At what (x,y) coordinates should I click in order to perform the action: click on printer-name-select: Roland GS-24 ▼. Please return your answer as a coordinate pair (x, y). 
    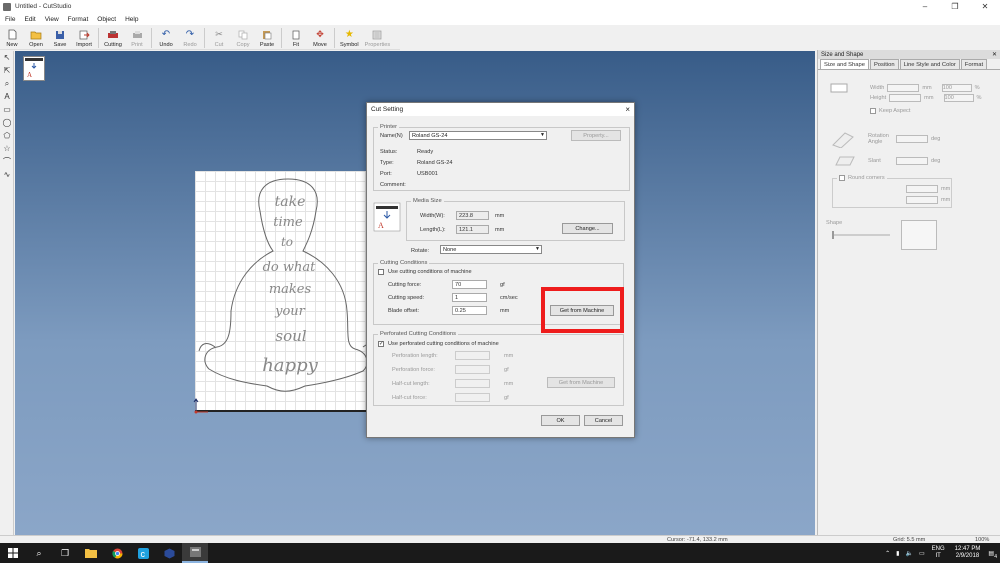
    Looking at the image, I should click on (478, 135).